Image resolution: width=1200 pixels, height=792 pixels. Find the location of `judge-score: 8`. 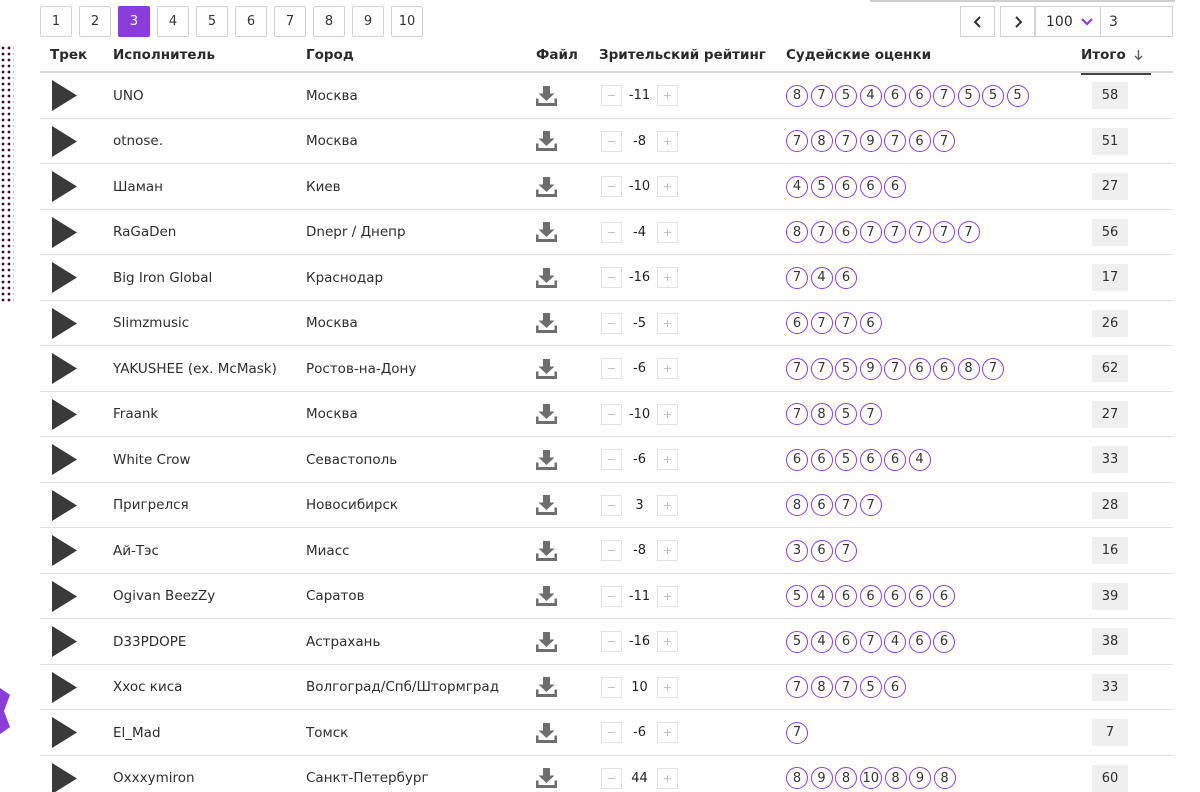

judge-score: 8 is located at coordinates (821, 141).